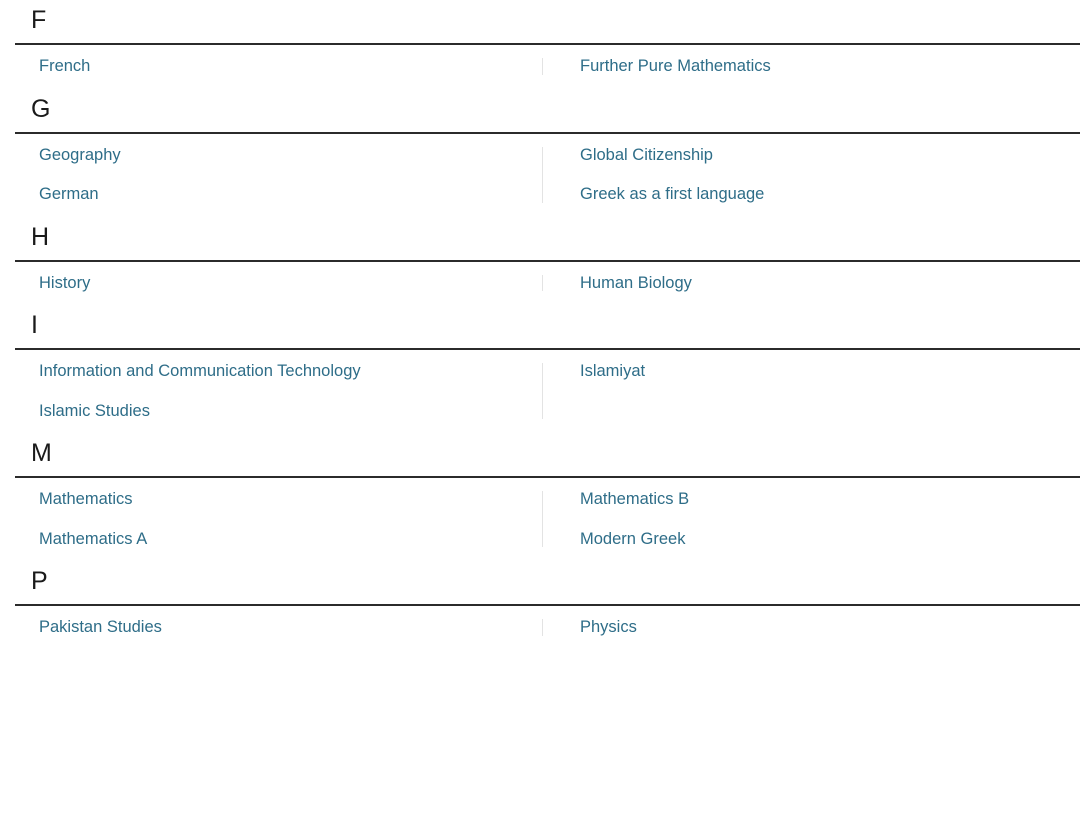  Describe the element at coordinates (35, 325) in the screenshot. I see `letter-heading: I` at that location.